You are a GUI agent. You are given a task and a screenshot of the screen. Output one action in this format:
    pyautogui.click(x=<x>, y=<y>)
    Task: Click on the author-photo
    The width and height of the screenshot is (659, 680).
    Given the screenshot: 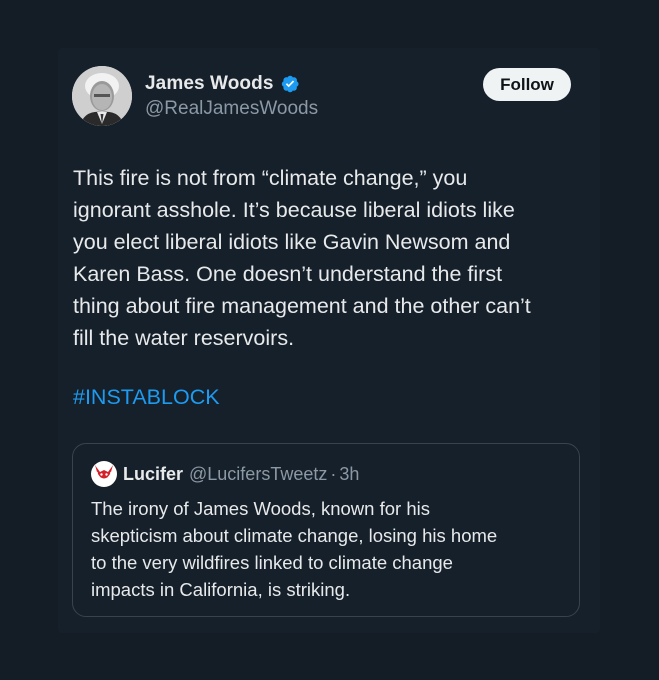 What is the action you would take?
    pyautogui.click(x=102, y=96)
    